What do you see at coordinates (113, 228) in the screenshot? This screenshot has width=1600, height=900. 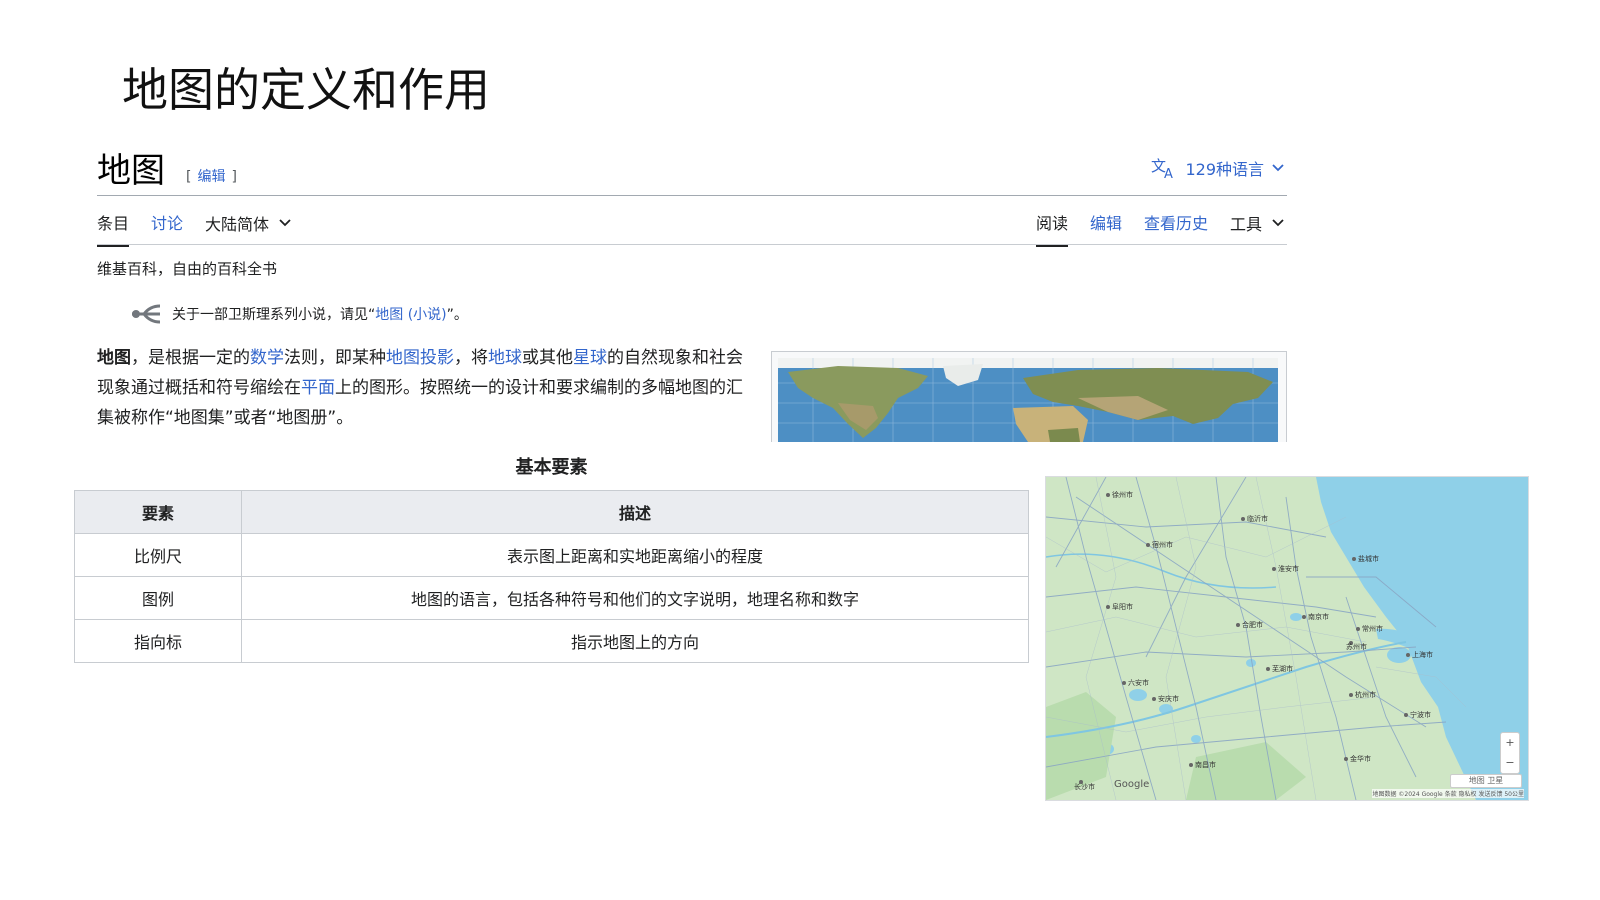 I see `tab-article: 条目` at bounding box center [113, 228].